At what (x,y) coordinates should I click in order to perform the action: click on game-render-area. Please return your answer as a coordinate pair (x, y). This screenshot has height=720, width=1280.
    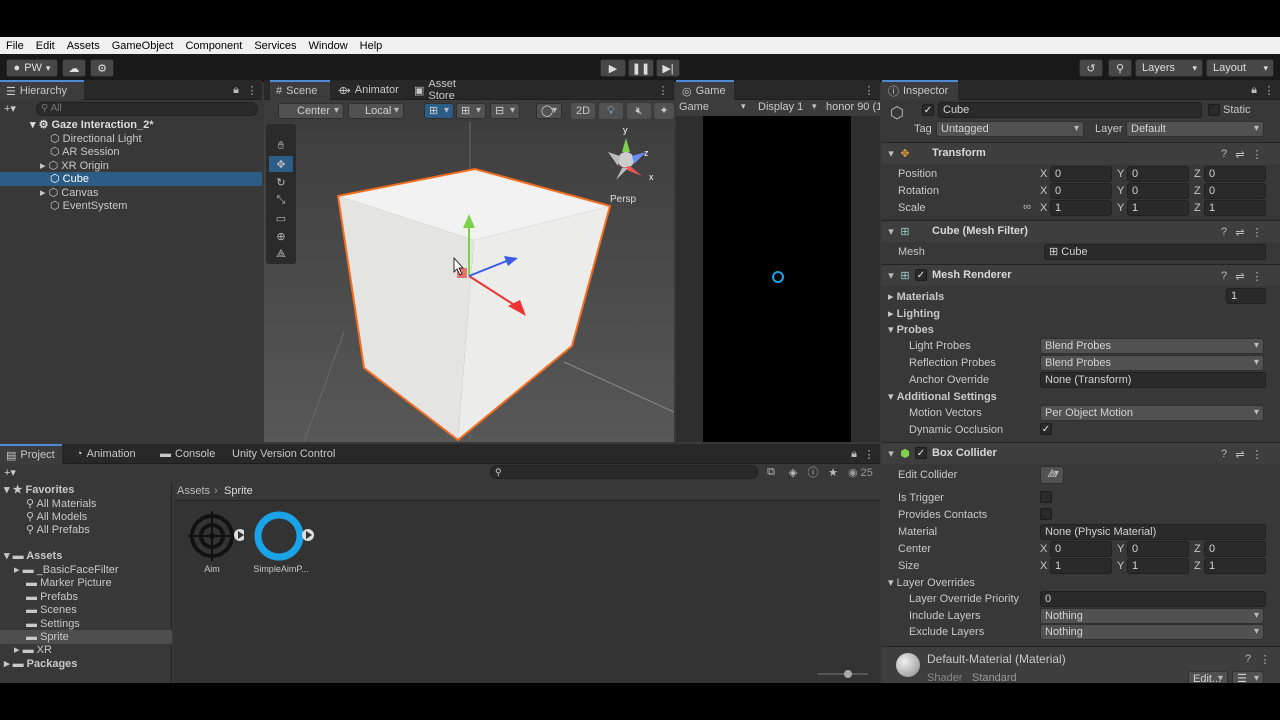
    Looking at the image, I should click on (777, 279).